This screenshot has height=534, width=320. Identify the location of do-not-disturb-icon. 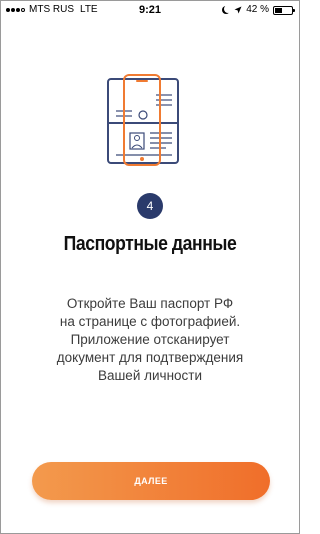
(228, 9).